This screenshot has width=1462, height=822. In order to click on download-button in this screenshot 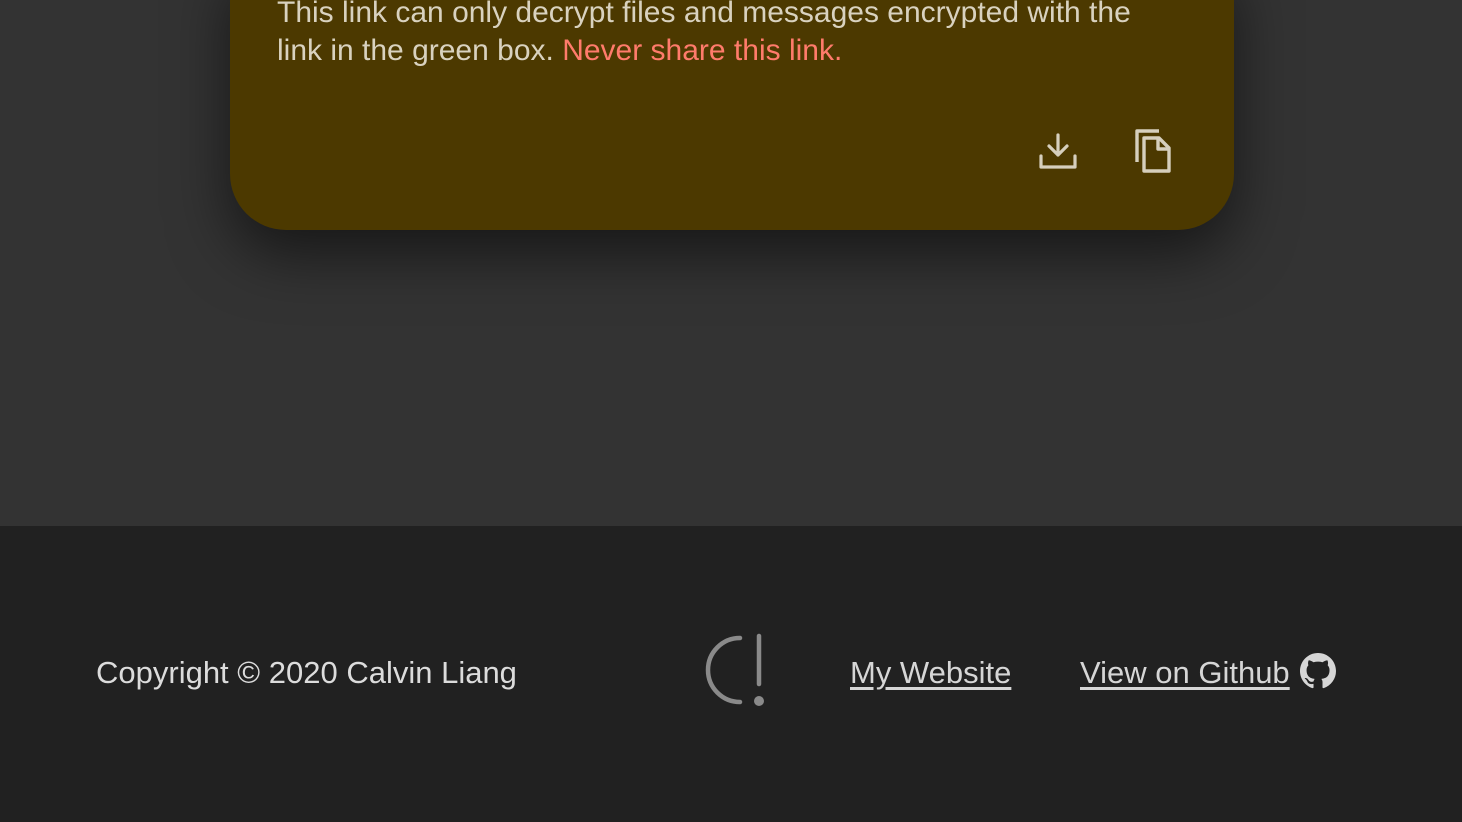, I will do `click(1058, 151)`.